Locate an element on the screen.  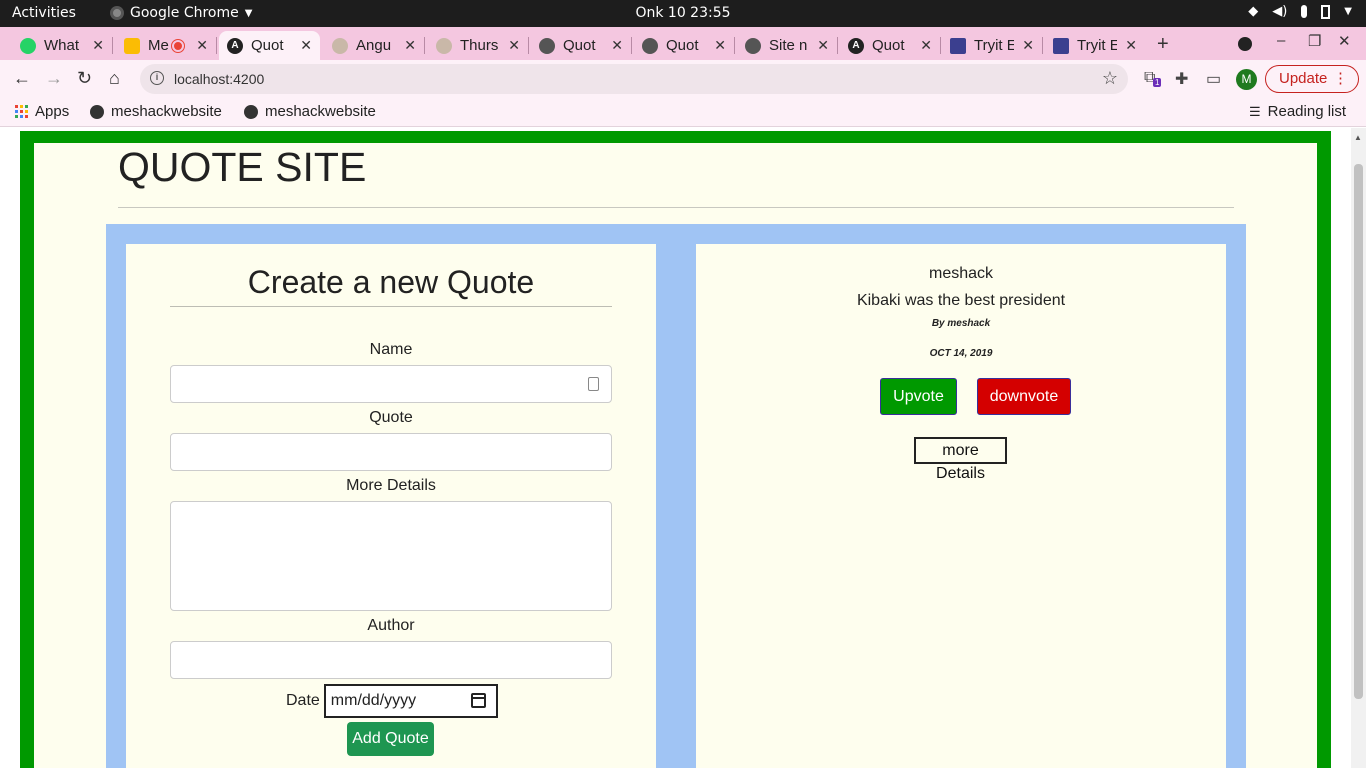
page-scrollbar: ▲ is located at coordinates (1358, 448).